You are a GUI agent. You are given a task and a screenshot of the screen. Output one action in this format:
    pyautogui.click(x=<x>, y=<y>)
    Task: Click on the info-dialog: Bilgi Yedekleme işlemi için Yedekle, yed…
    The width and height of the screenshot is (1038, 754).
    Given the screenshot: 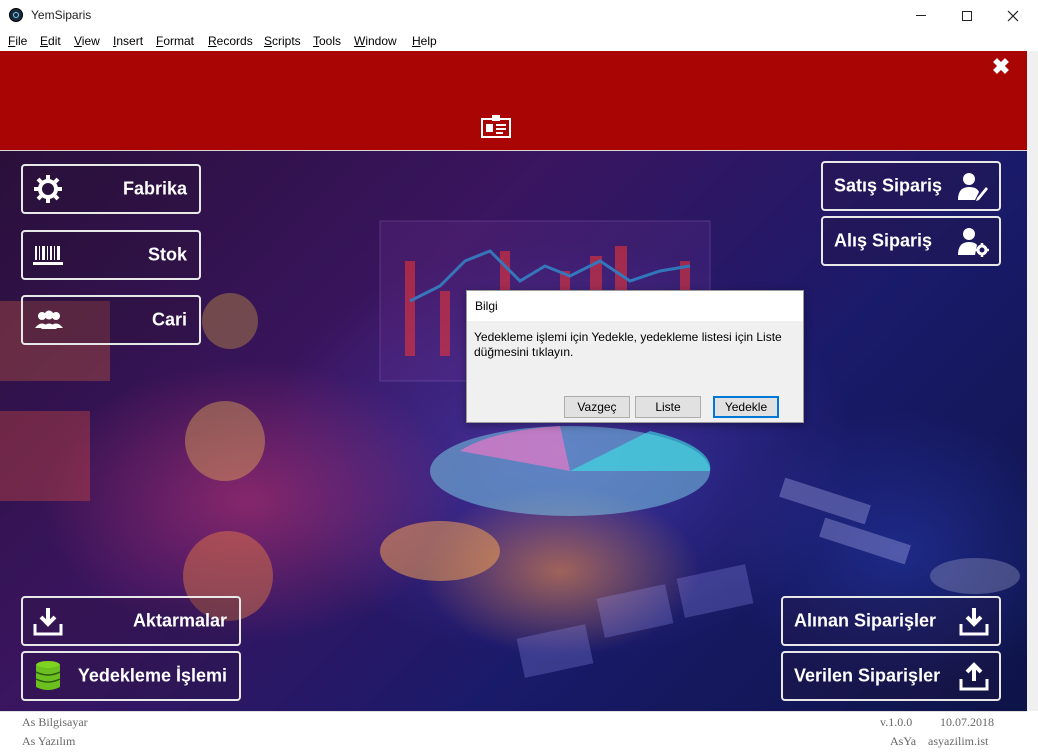 What is the action you would take?
    pyautogui.click(x=635, y=356)
    